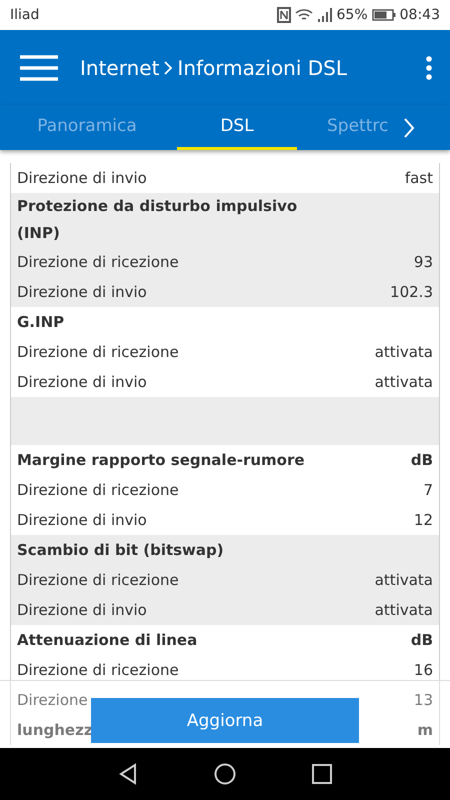 This screenshot has height=800, width=450. I want to click on tab: DSL, so click(237, 127).